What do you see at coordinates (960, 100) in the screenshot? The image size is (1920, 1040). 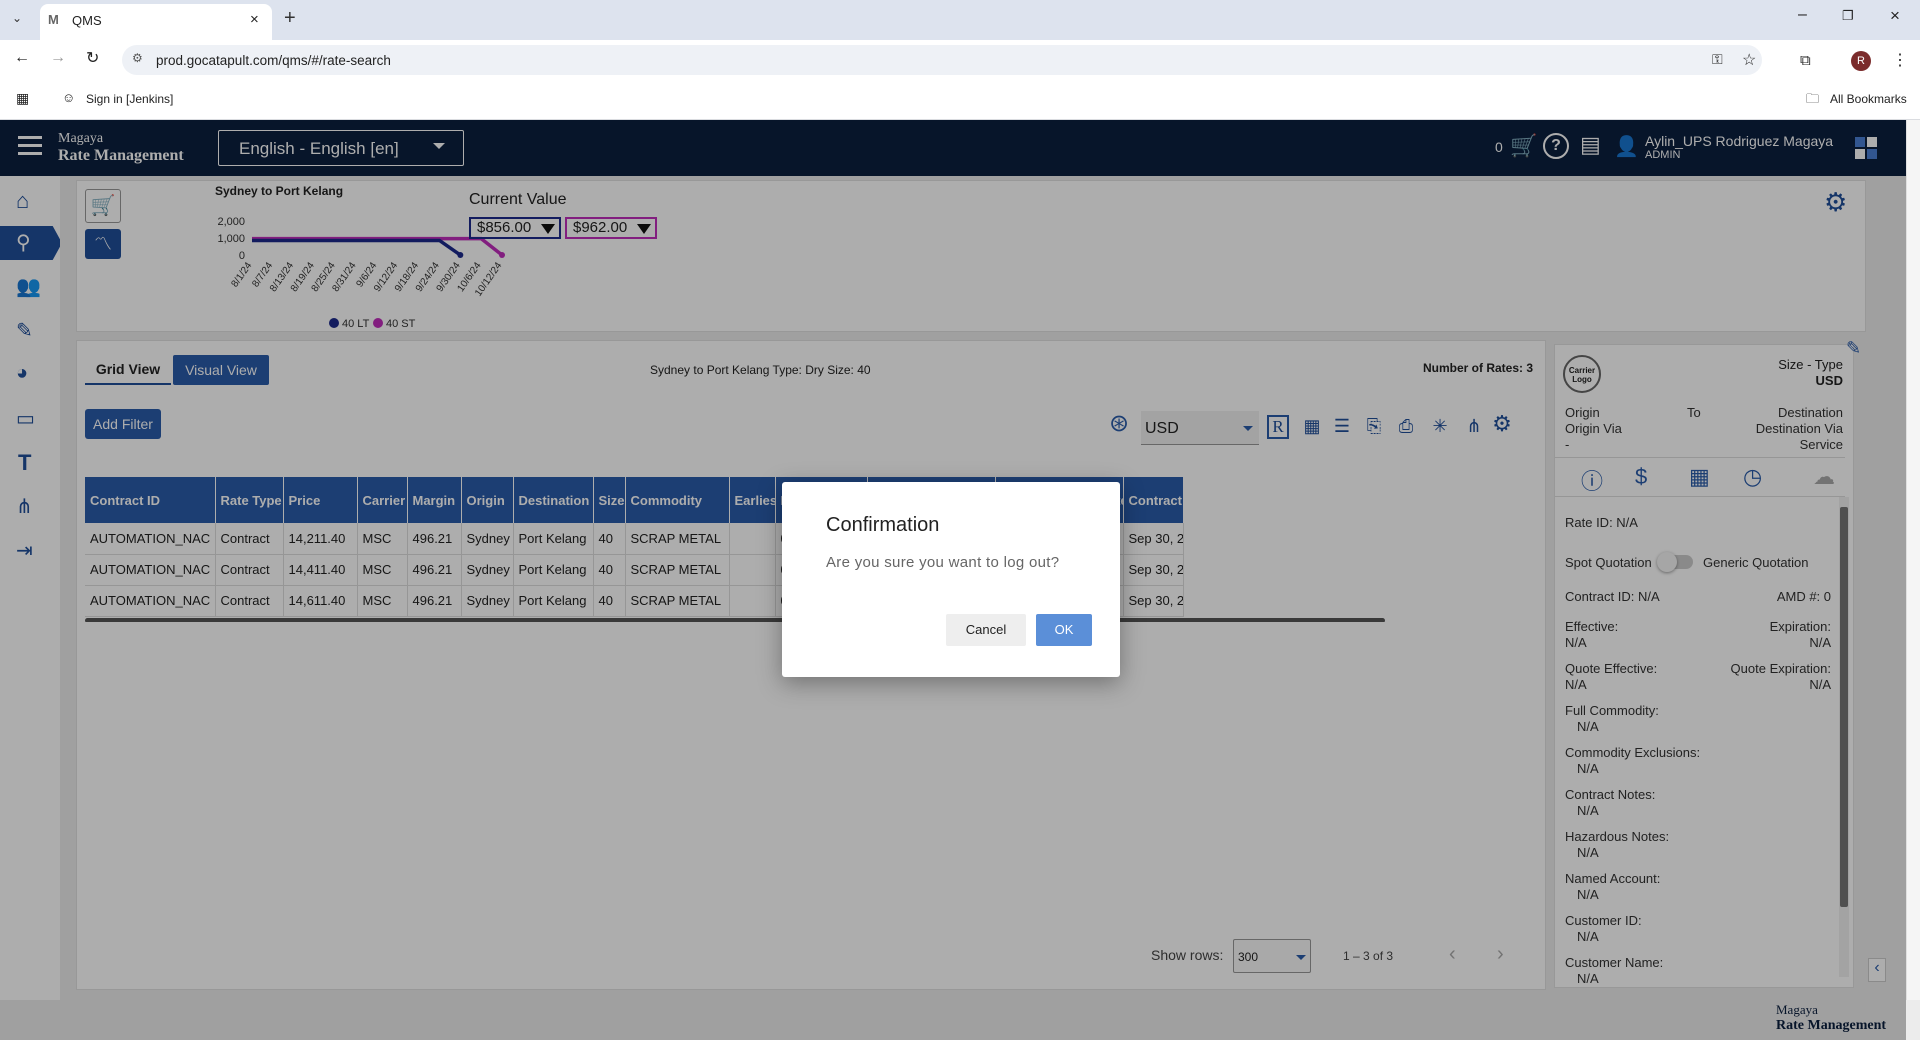 I see `bookmarks-bar: ▦ ☺ Sign in [Jenkins] 🗀 All Bookmarks` at bounding box center [960, 100].